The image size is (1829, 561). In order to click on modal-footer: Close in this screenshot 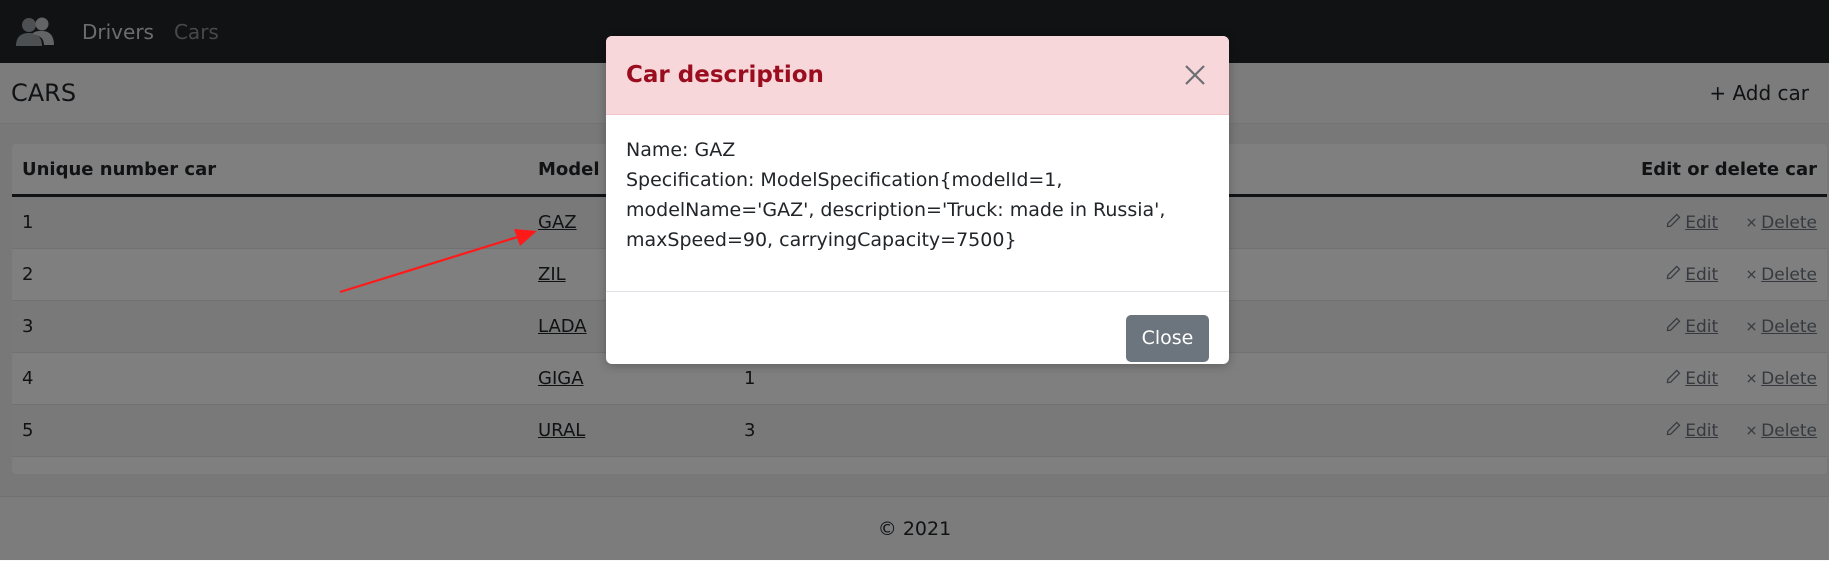, I will do `click(917, 328)`.